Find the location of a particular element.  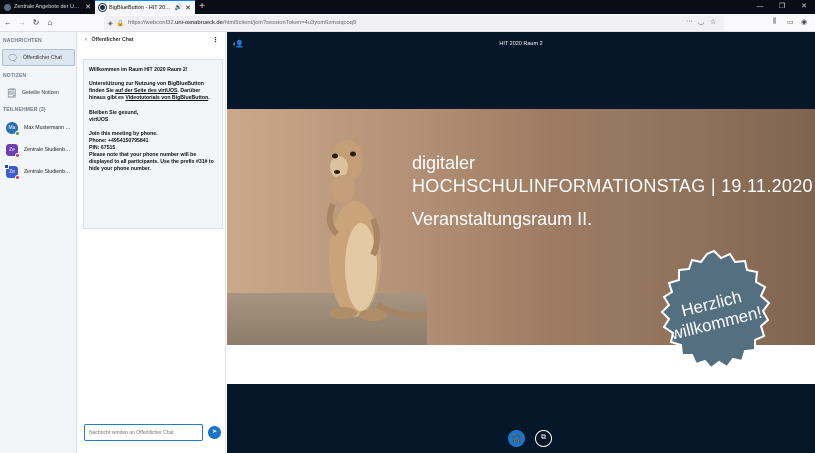

tab-bigbluebutton: BigBlueButton - HIT 2020 R 🔊 ✕ is located at coordinates (145, 7).